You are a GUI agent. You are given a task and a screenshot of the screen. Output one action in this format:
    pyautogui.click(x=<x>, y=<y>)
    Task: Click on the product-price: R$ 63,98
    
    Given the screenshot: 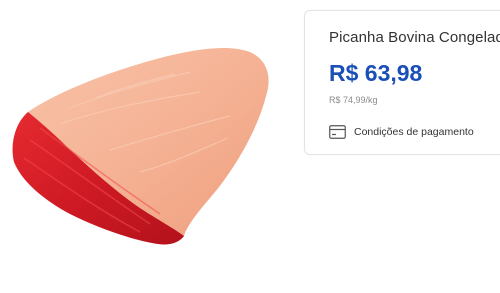 What is the action you would take?
    pyautogui.click(x=376, y=73)
    